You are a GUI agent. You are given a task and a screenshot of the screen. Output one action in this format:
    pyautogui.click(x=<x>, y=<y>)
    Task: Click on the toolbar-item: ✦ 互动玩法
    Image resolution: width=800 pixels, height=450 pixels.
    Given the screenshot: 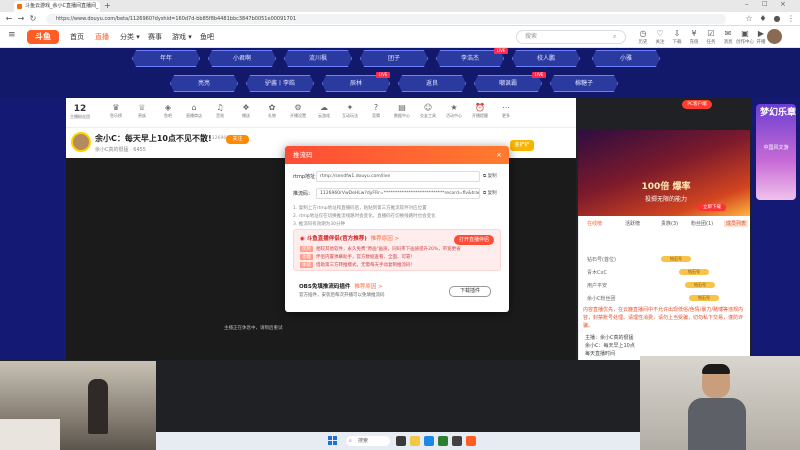 What is the action you would take?
    pyautogui.click(x=350, y=111)
    